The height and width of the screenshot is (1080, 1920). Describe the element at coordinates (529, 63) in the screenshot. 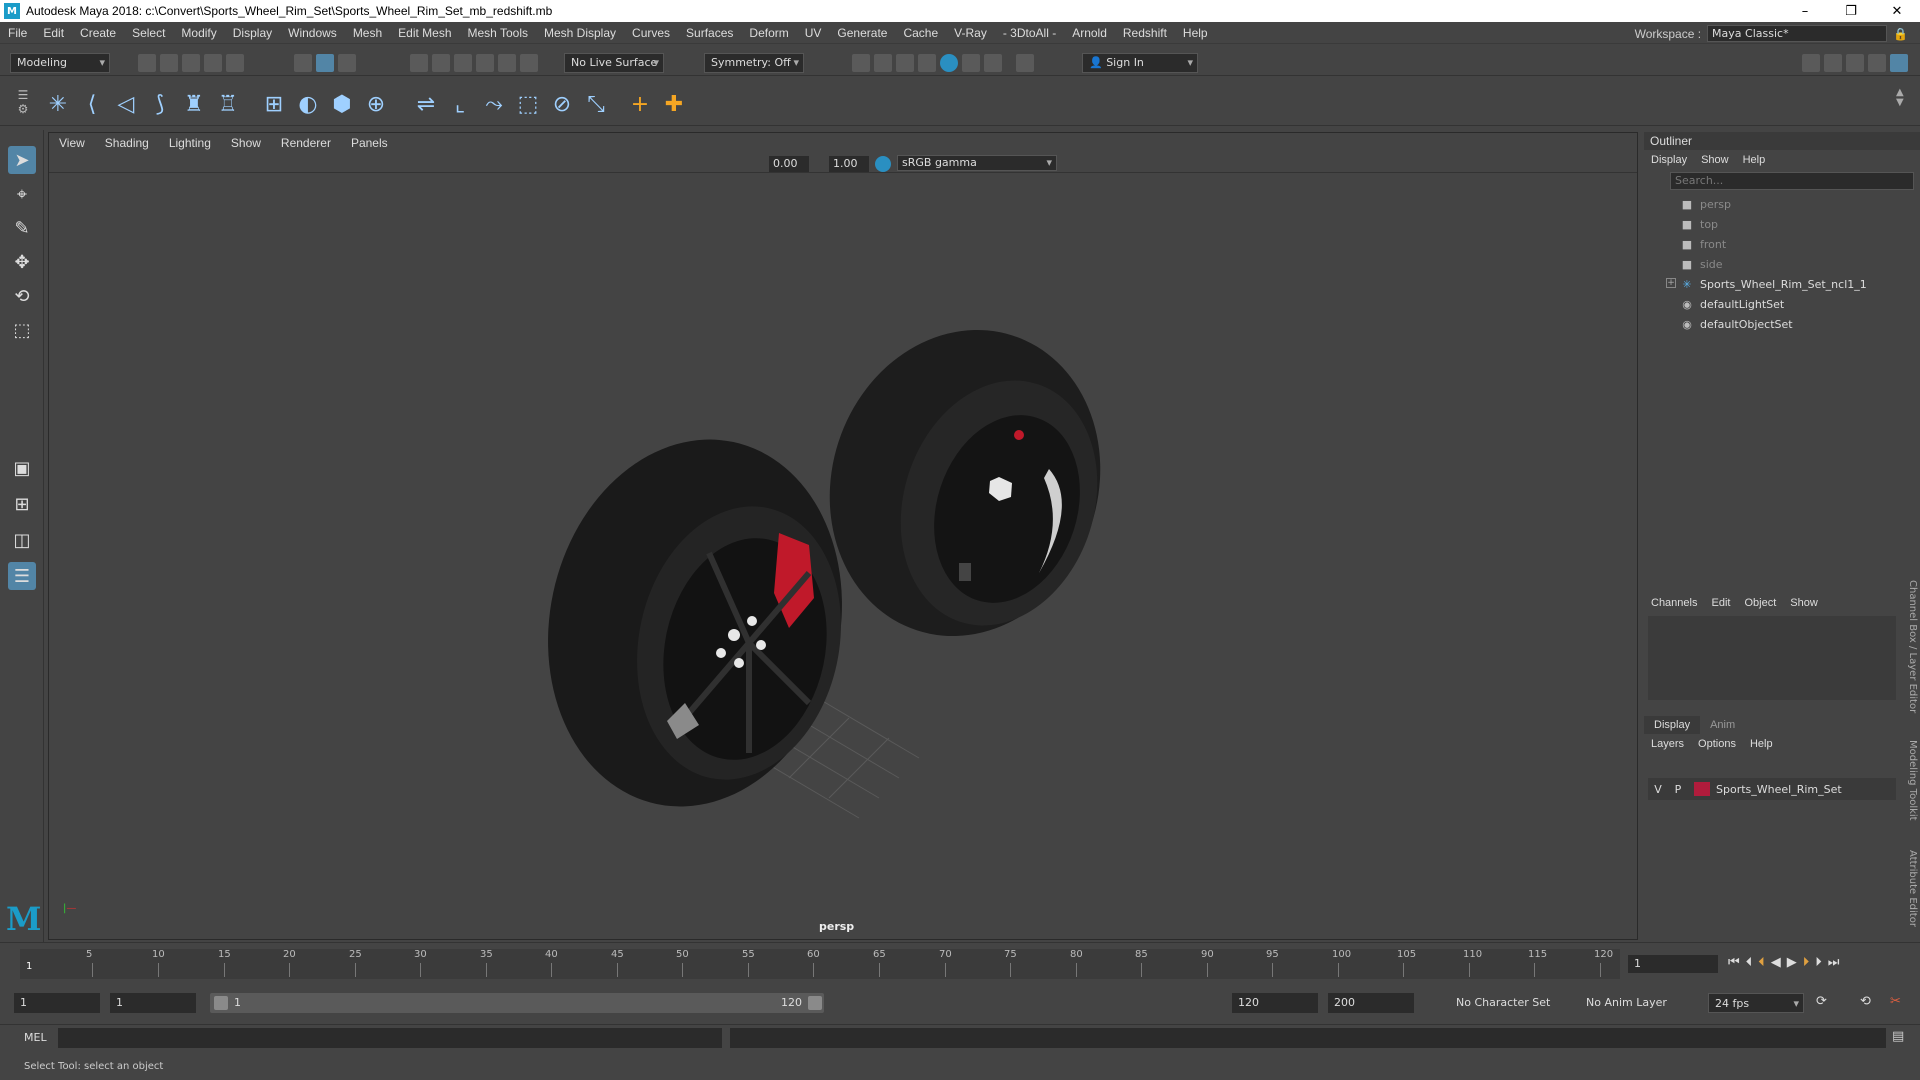

I see `snap-pivot-icon` at that location.